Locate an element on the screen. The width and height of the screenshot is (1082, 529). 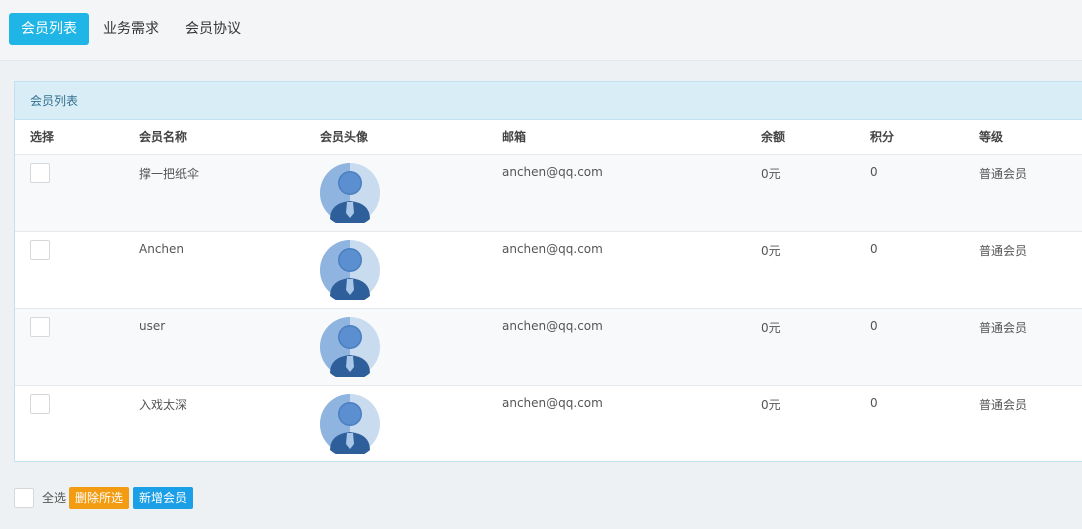
table-row: Anchen anchen@qq.com 0元 0 普通会员 is located at coordinates (548, 270).